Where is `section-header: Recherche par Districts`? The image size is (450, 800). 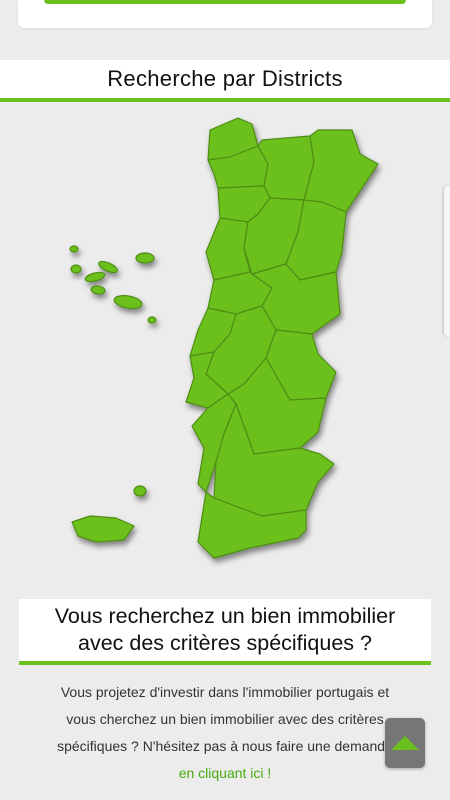
section-header: Recherche par Districts is located at coordinates (225, 81).